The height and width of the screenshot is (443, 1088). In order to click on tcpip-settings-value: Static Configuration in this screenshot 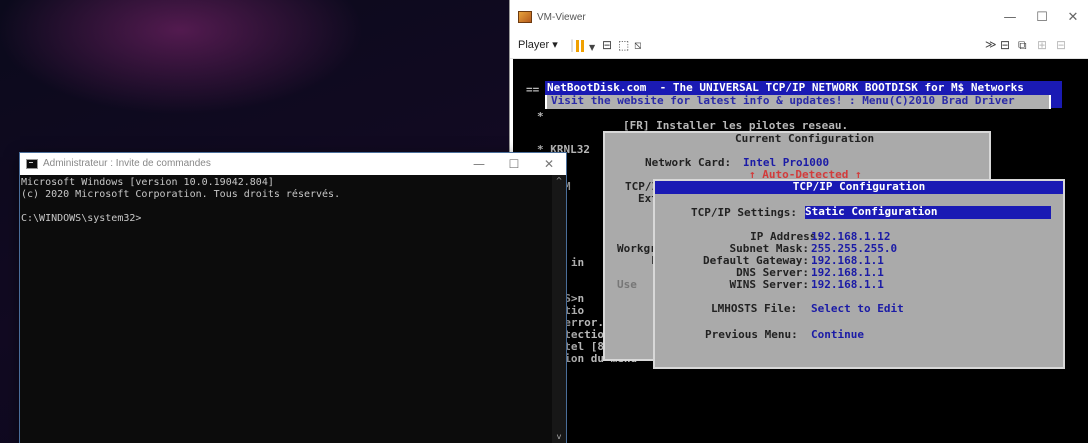, I will do `click(928, 212)`.